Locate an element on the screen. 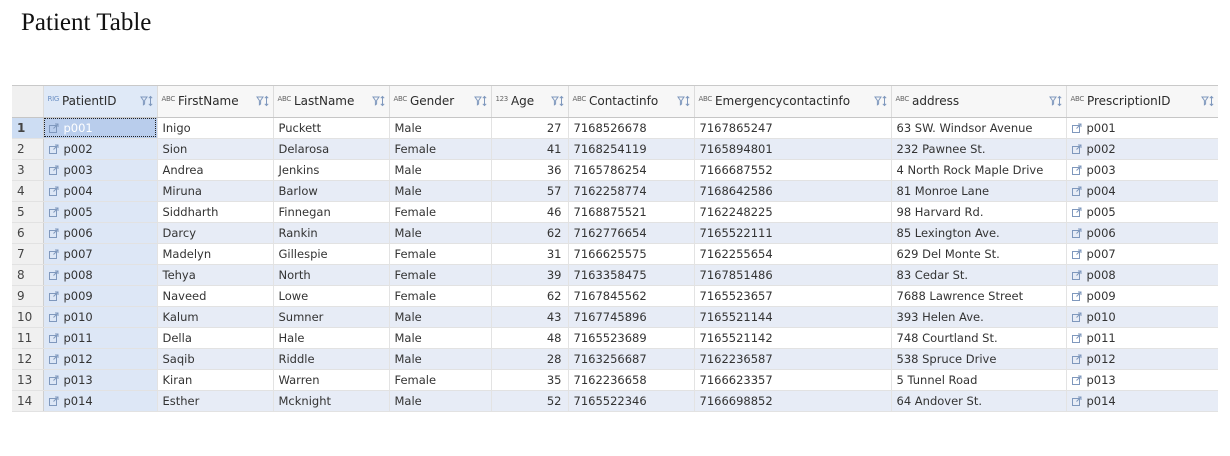  cell-firstname: Tehya is located at coordinates (215, 275).